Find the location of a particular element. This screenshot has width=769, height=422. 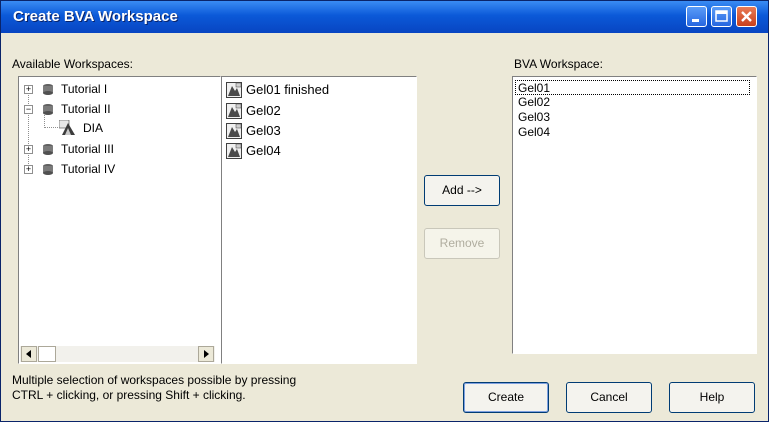

scroll-right-button is located at coordinates (206, 354).